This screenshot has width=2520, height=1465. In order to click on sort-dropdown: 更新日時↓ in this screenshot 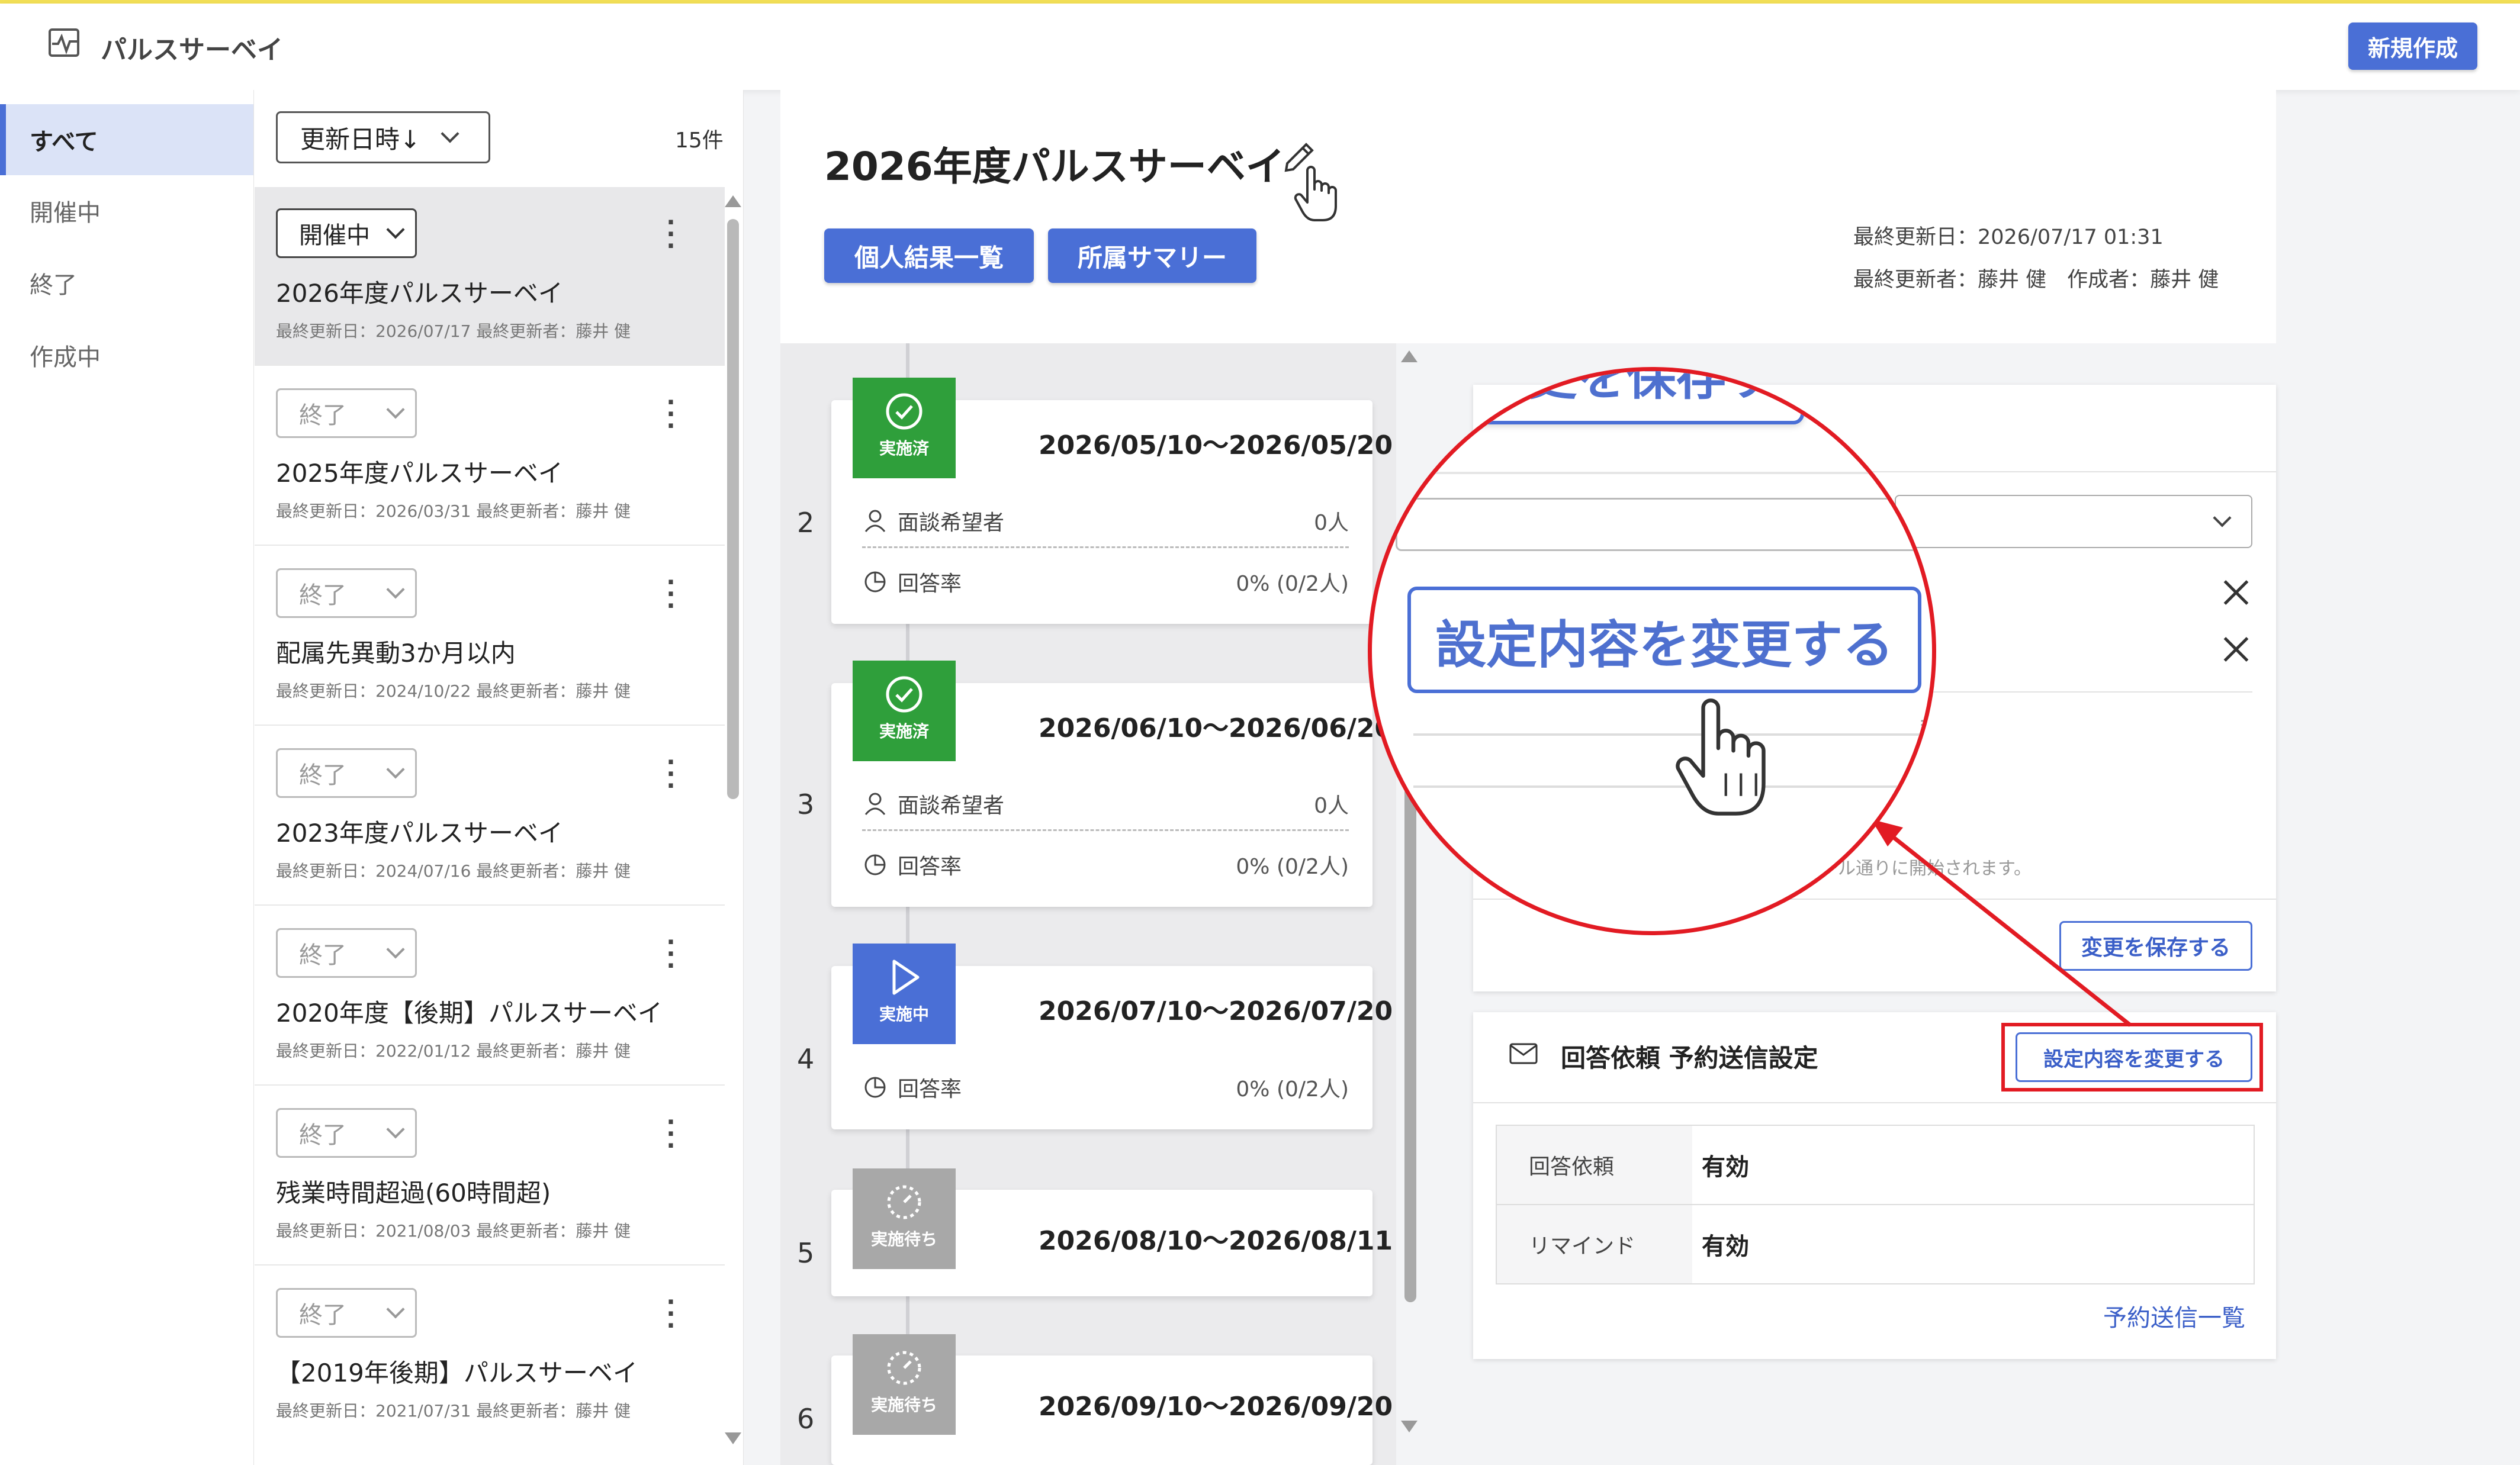, I will do `click(383, 137)`.